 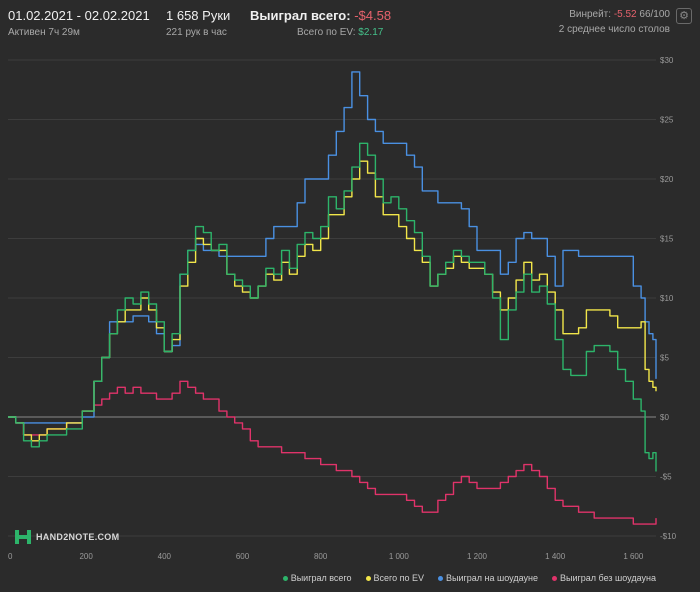 What do you see at coordinates (86, 556) in the screenshot?
I see `x-tick-label: 200` at bounding box center [86, 556].